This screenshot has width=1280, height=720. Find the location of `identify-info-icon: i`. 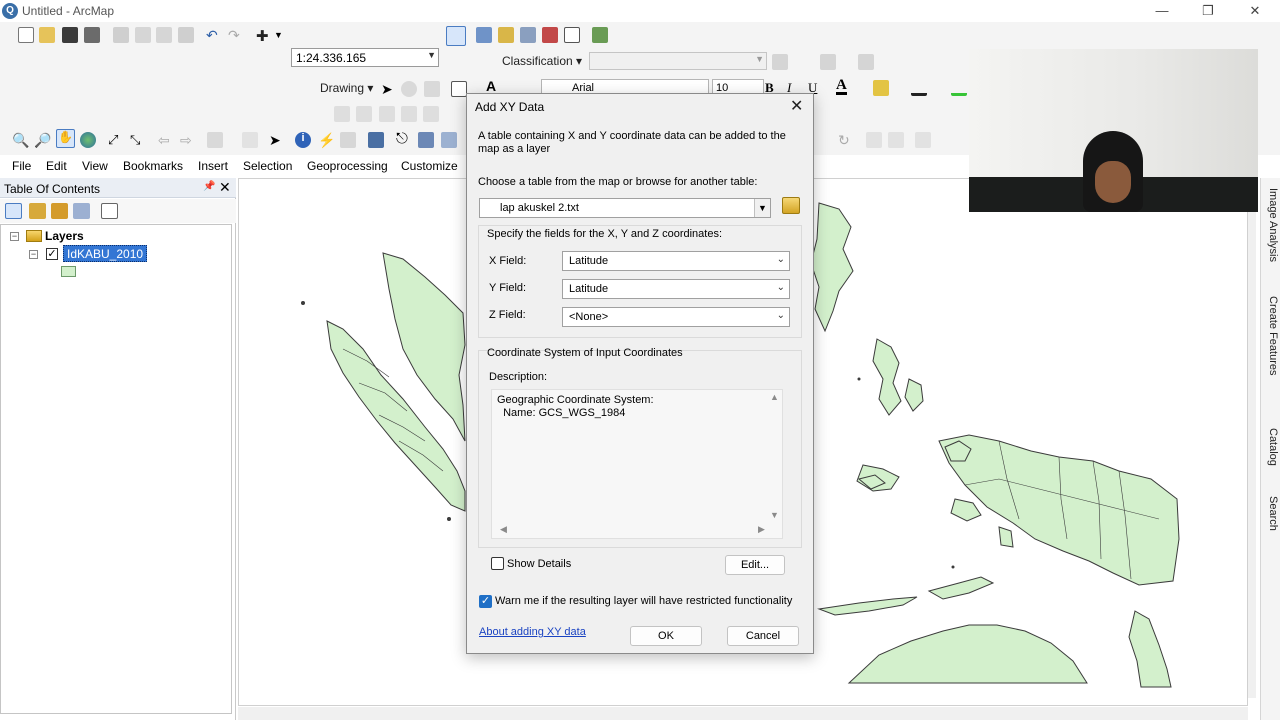

identify-info-icon: i is located at coordinates (303, 140).